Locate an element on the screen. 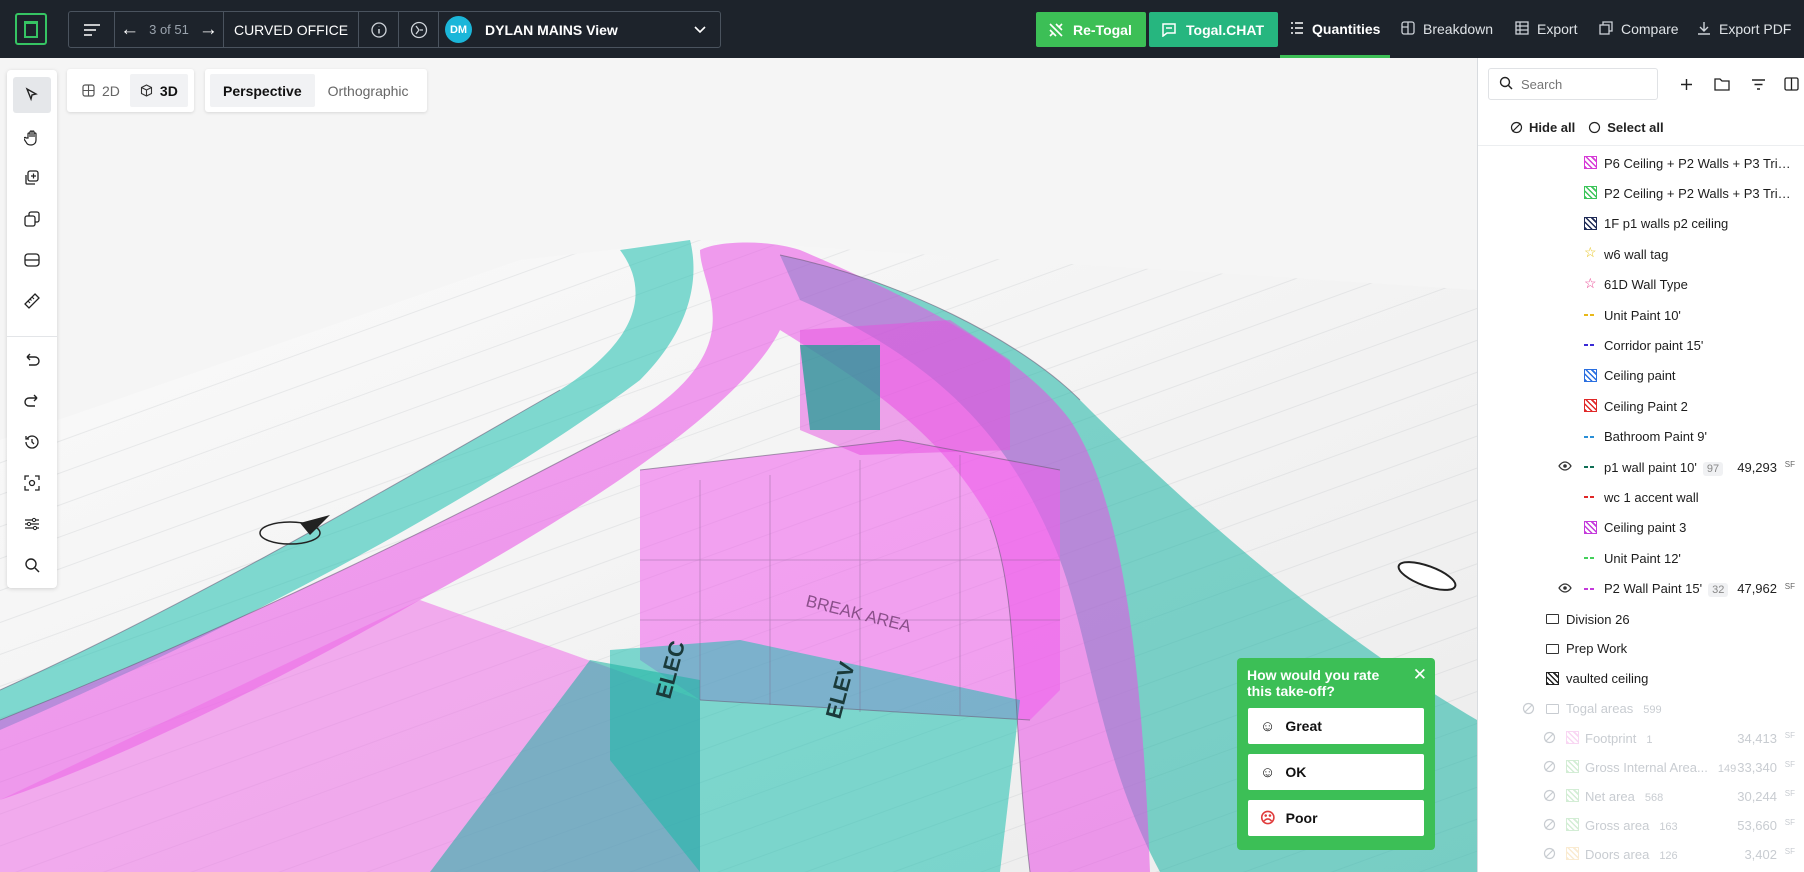  togal-chat-button: Togal.CHAT is located at coordinates (1214, 29).